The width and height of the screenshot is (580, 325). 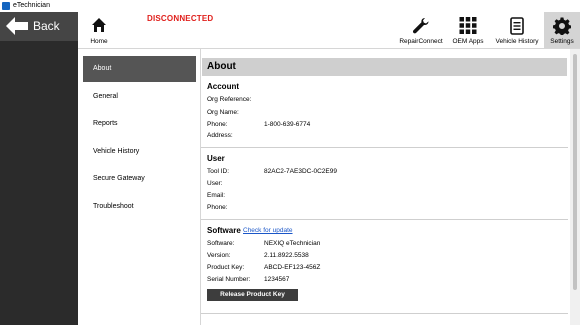 I want to click on repairconnect-button: RepairConnect, so click(x=421, y=30).